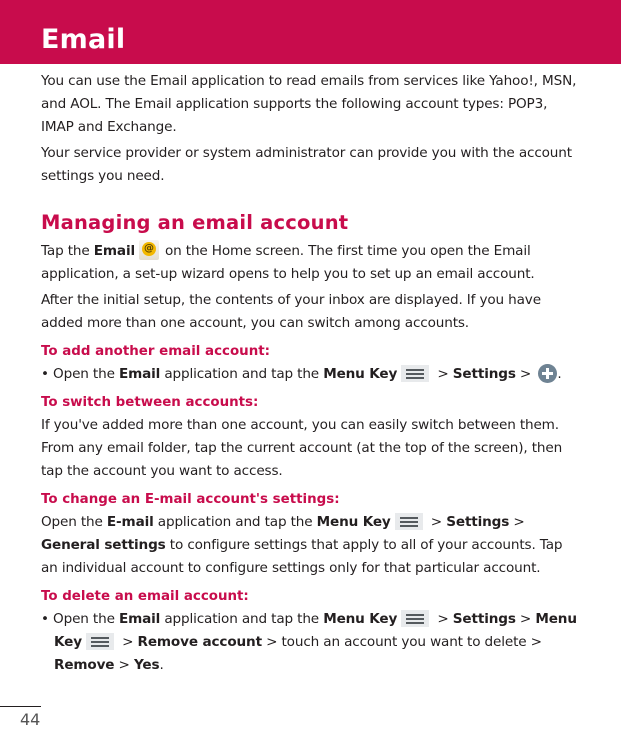  Describe the element at coordinates (155, 351) in the screenshot. I see `subheading-add-account: To add another email account:` at that location.